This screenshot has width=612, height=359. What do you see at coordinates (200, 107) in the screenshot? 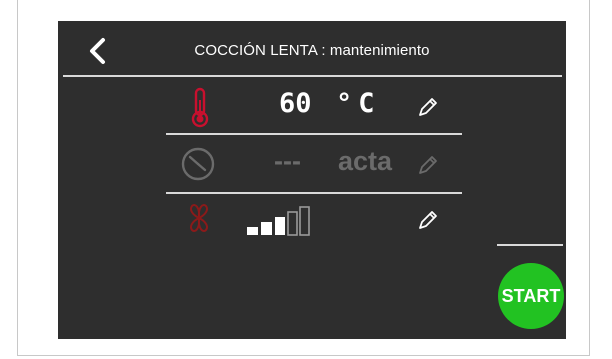
I see `thermometer-icon` at bounding box center [200, 107].